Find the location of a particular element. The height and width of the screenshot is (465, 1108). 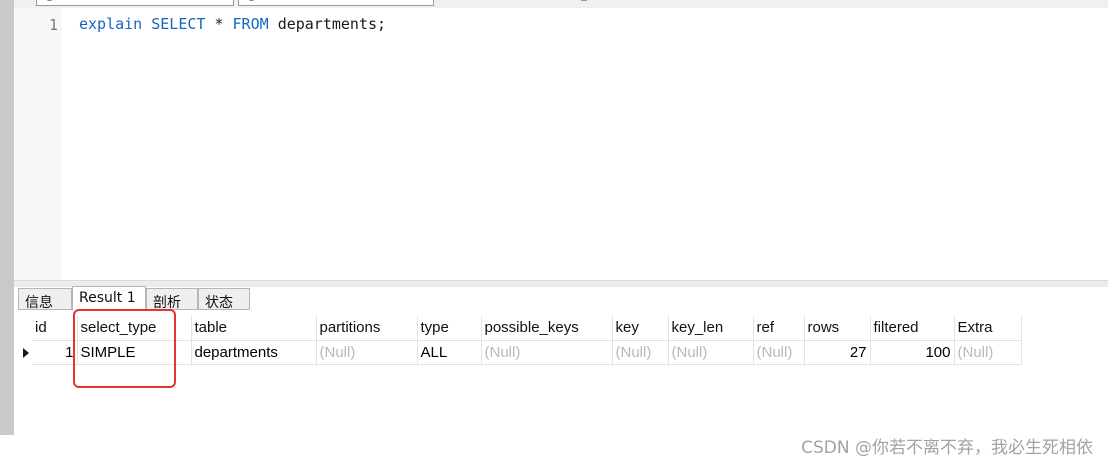

left-panel-edge is located at coordinates (7, 217).